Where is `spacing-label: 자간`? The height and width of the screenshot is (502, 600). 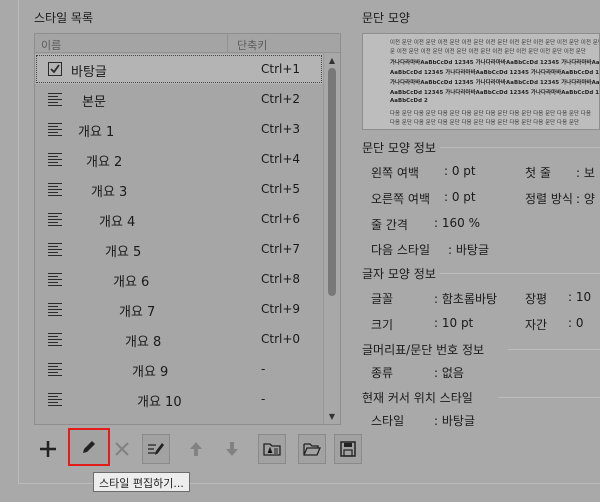 spacing-label: 자간 is located at coordinates (536, 325).